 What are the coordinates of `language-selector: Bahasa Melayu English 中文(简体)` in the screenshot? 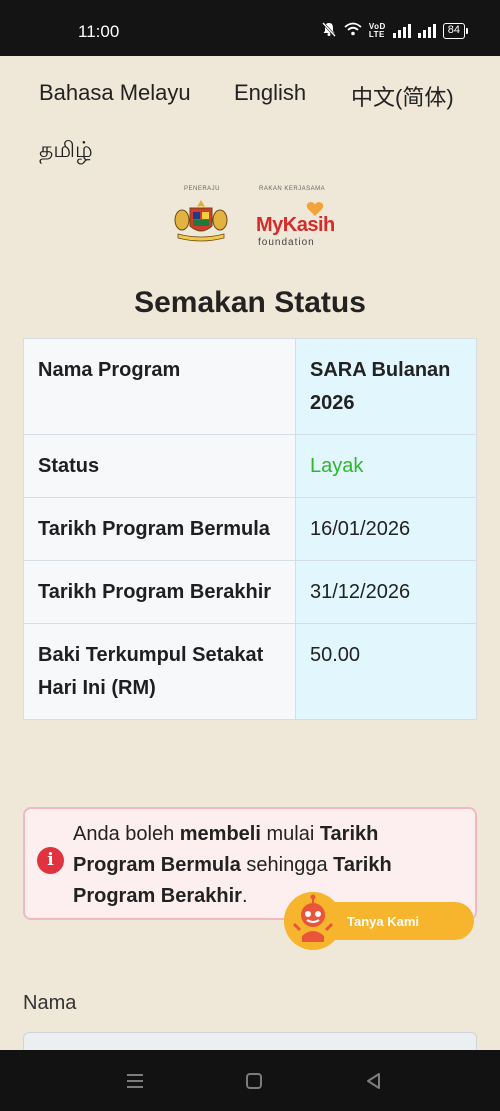 It's located at (250, 95).